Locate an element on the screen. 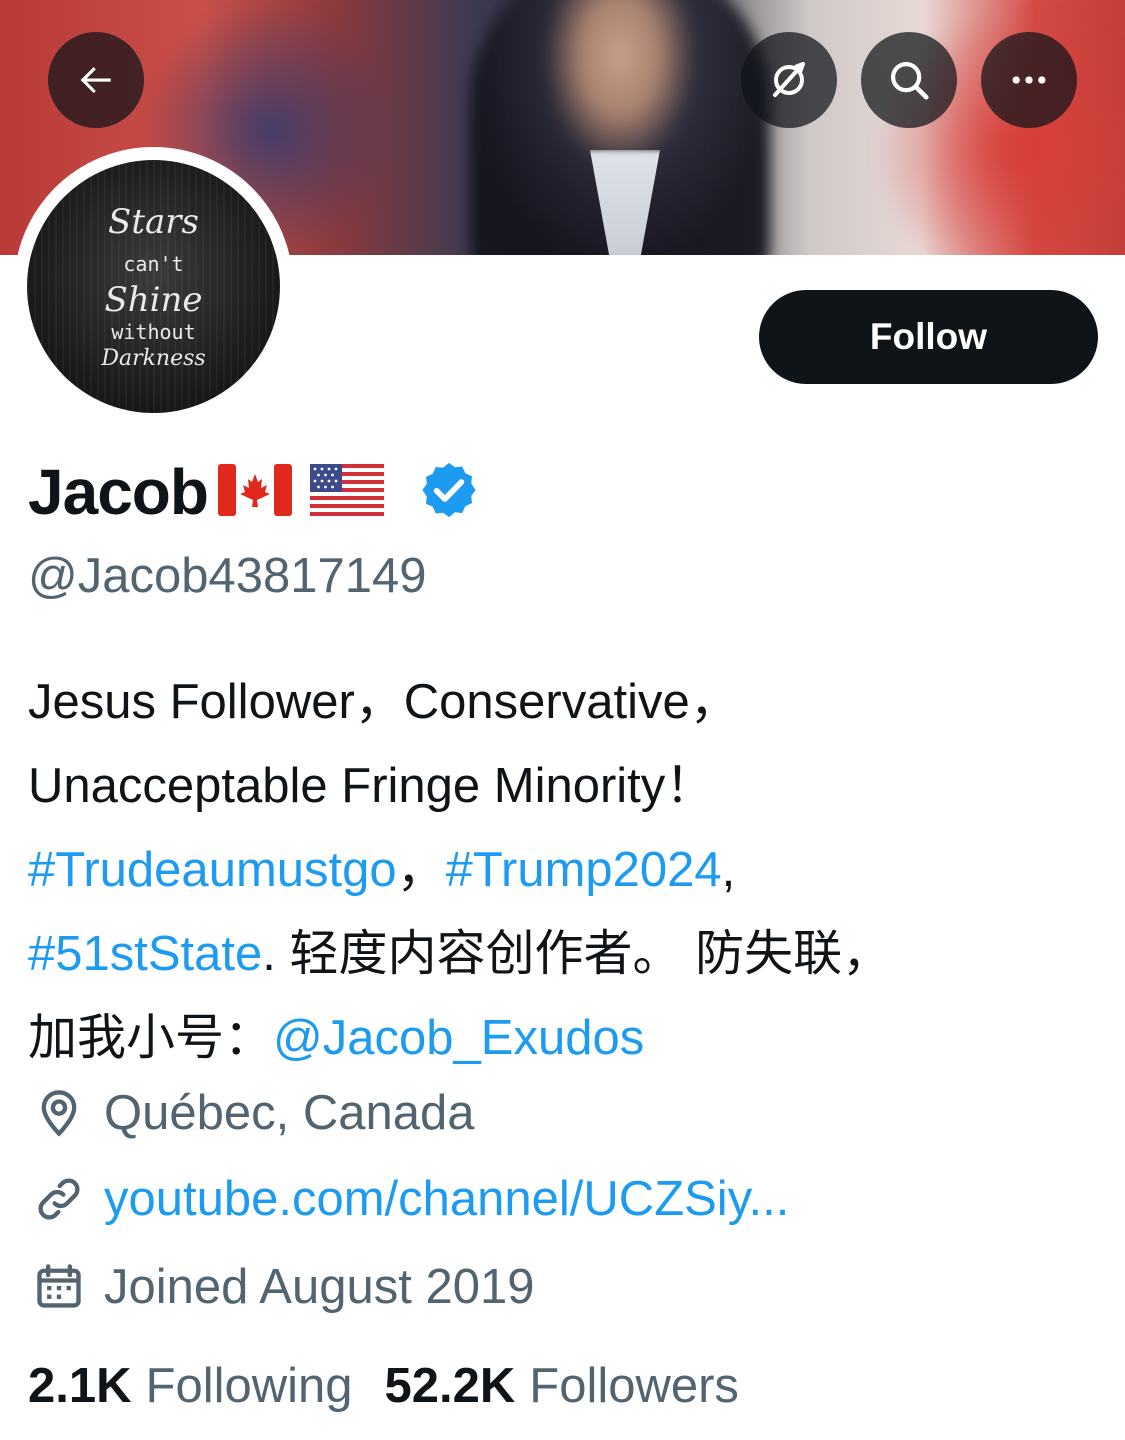  avatar-text-line: without is located at coordinates (153, 332).